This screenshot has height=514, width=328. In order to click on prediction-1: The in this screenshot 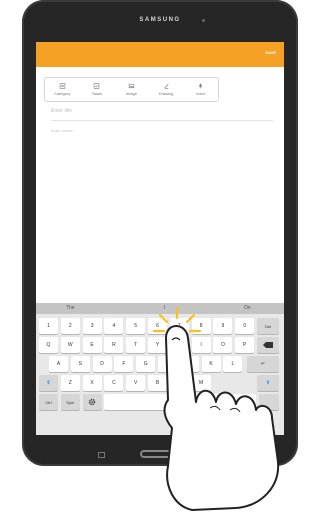, I will do `click(70, 308)`.